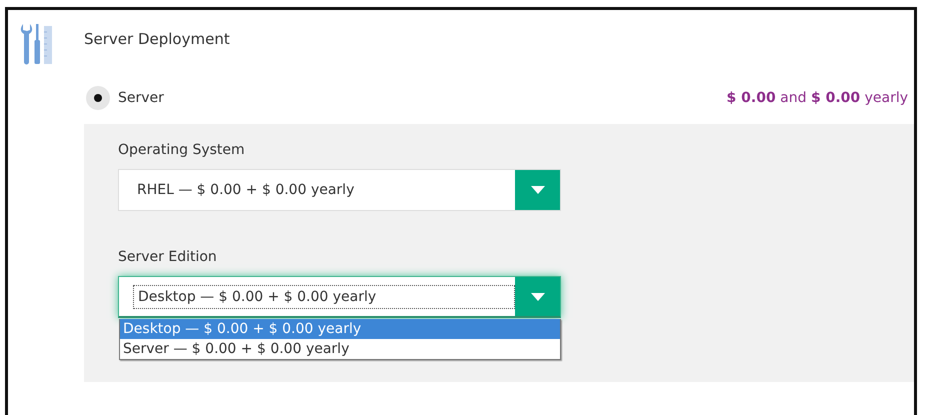  Describe the element at coordinates (339, 190) in the screenshot. I see `dropdown-select: RHEL — $ 0.00 + $ 0.00 yearly` at that location.